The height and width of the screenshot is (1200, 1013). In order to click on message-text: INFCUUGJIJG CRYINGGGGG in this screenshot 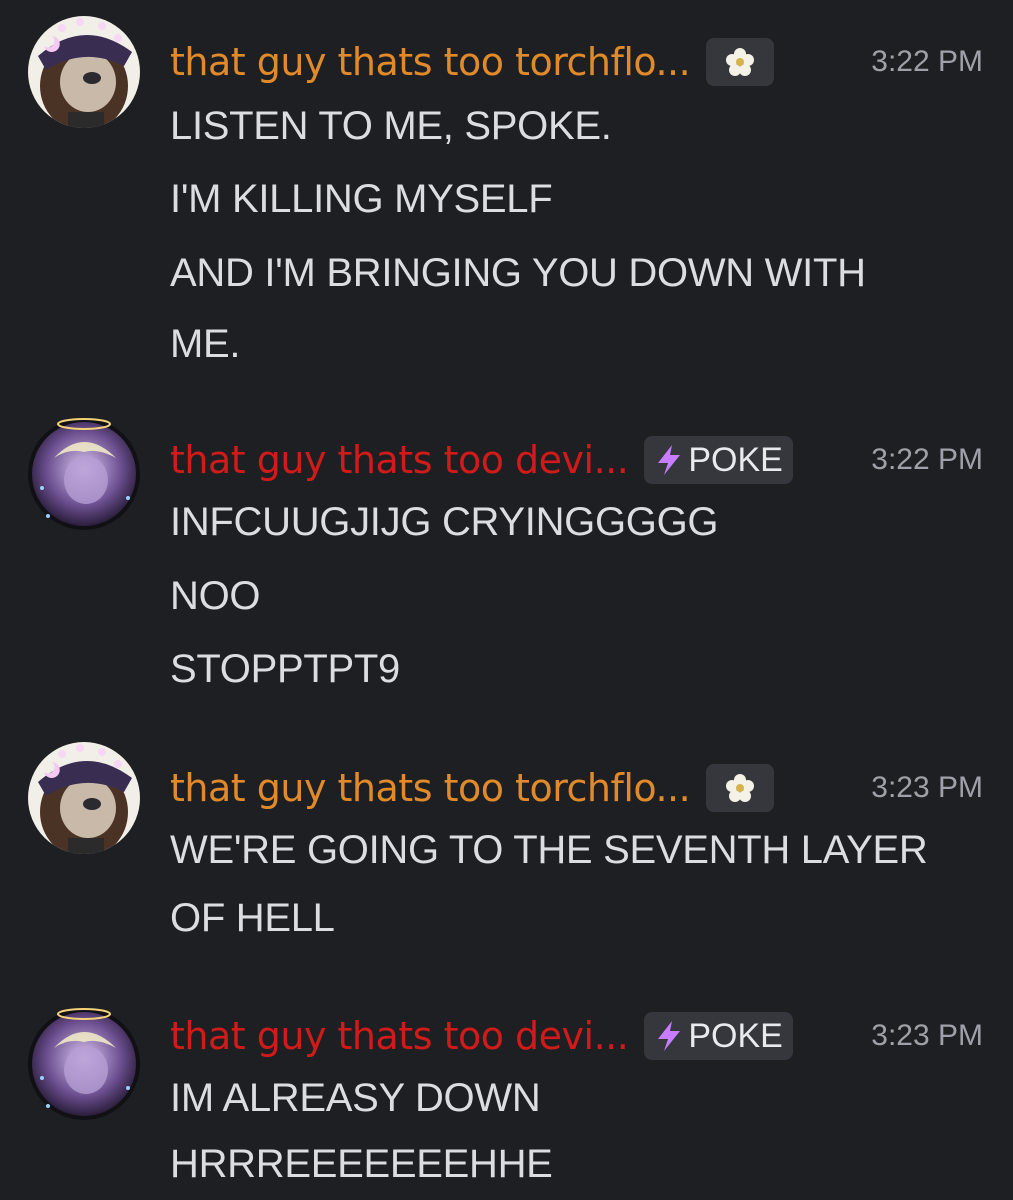, I will do `click(444, 522)`.